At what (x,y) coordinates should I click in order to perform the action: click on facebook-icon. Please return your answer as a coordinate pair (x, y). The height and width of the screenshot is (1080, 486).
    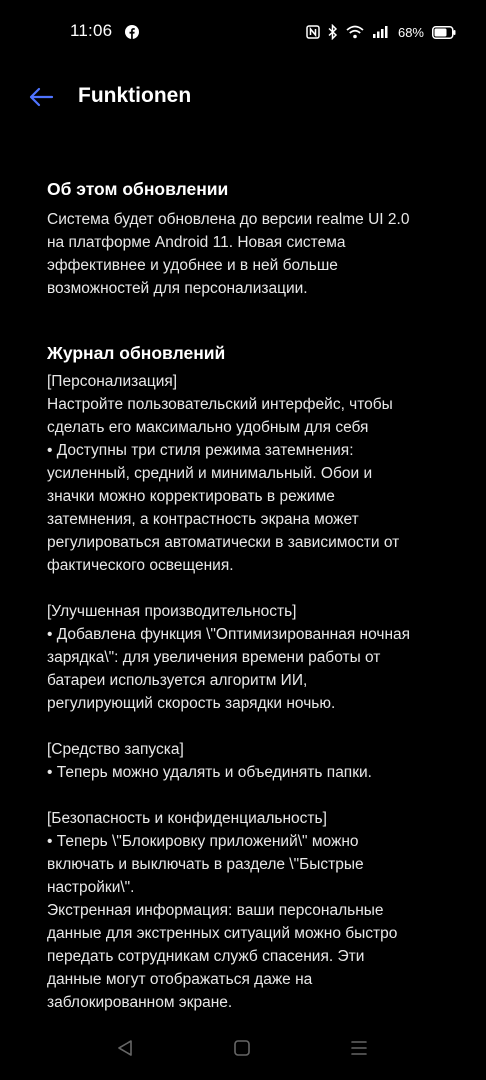
    Looking at the image, I should click on (132, 32).